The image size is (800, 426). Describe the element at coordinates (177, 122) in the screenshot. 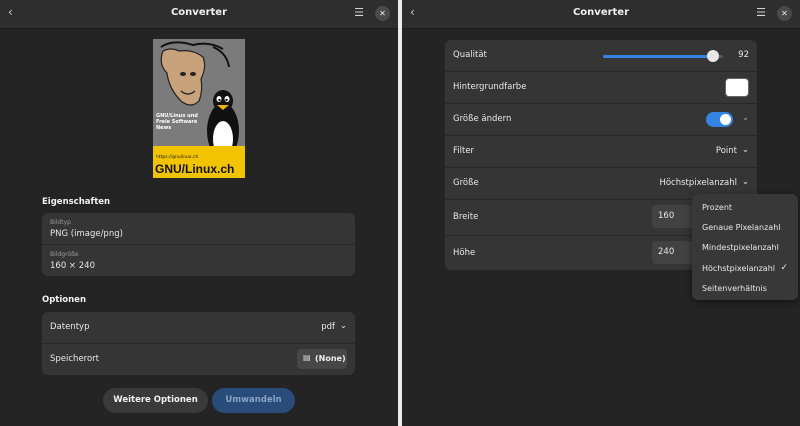

I see `preview-caption: GNU/Linux und Freie Software News` at that location.